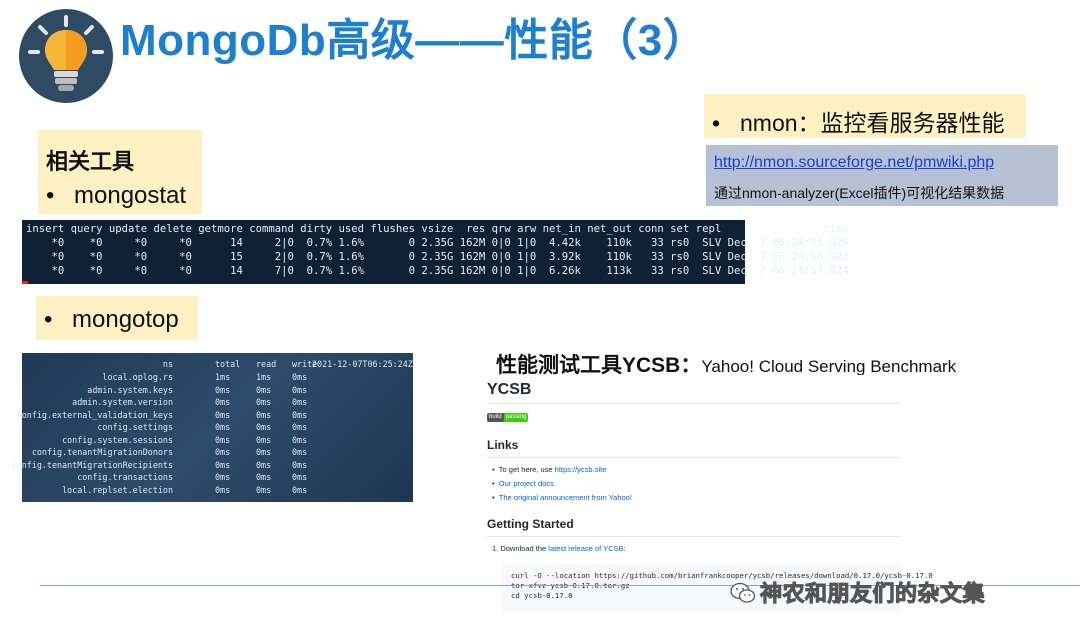 The width and height of the screenshot is (1080, 638). I want to click on mongotop-row: config.transactions 0ms 0ms 0ms, so click(192, 477).